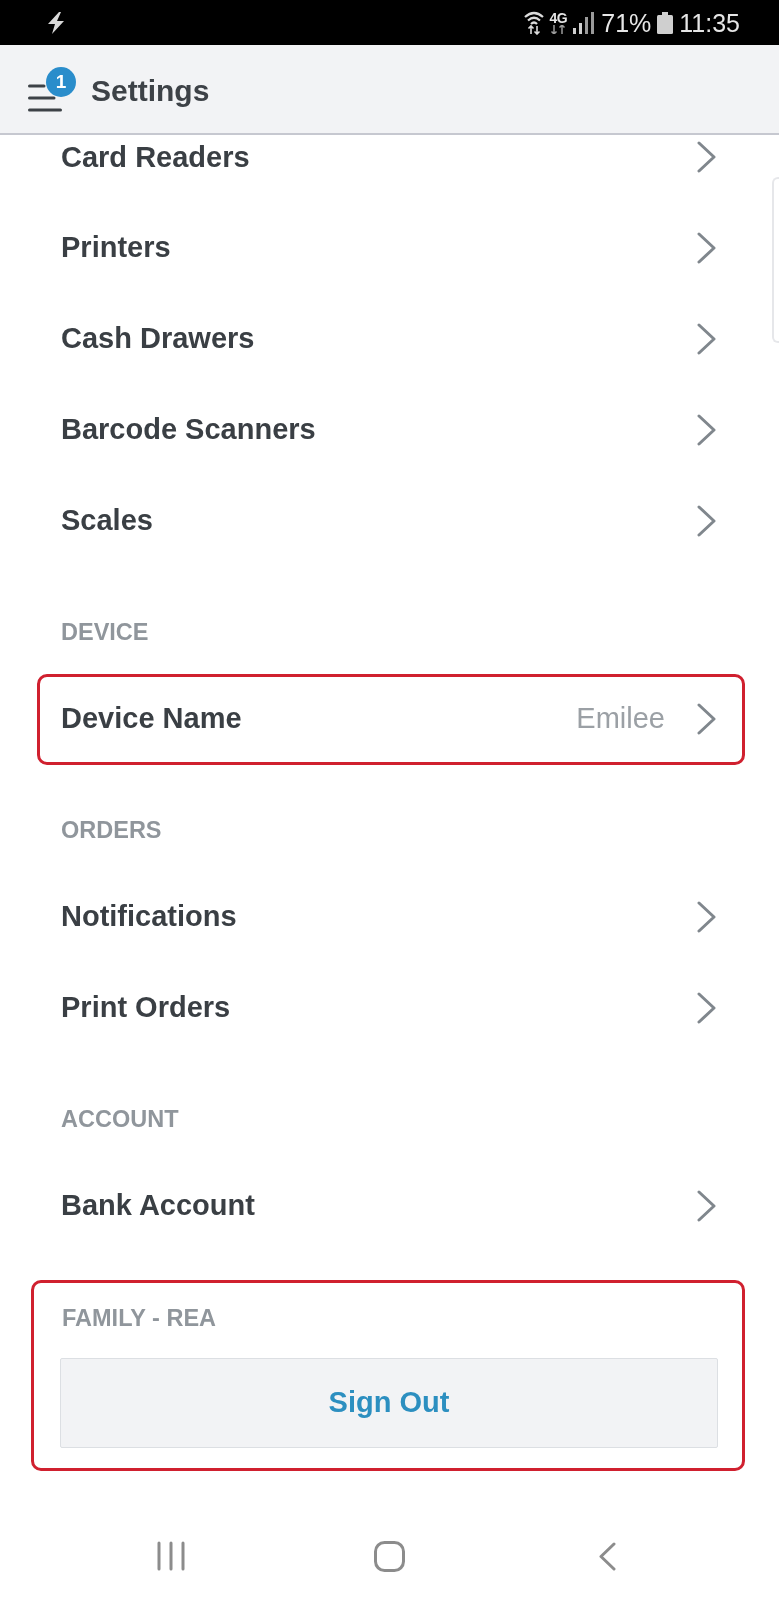 The image size is (779, 1600). What do you see at coordinates (391, 169) in the screenshot?
I see `settings-list-item: Card Readers` at bounding box center [391, 169].